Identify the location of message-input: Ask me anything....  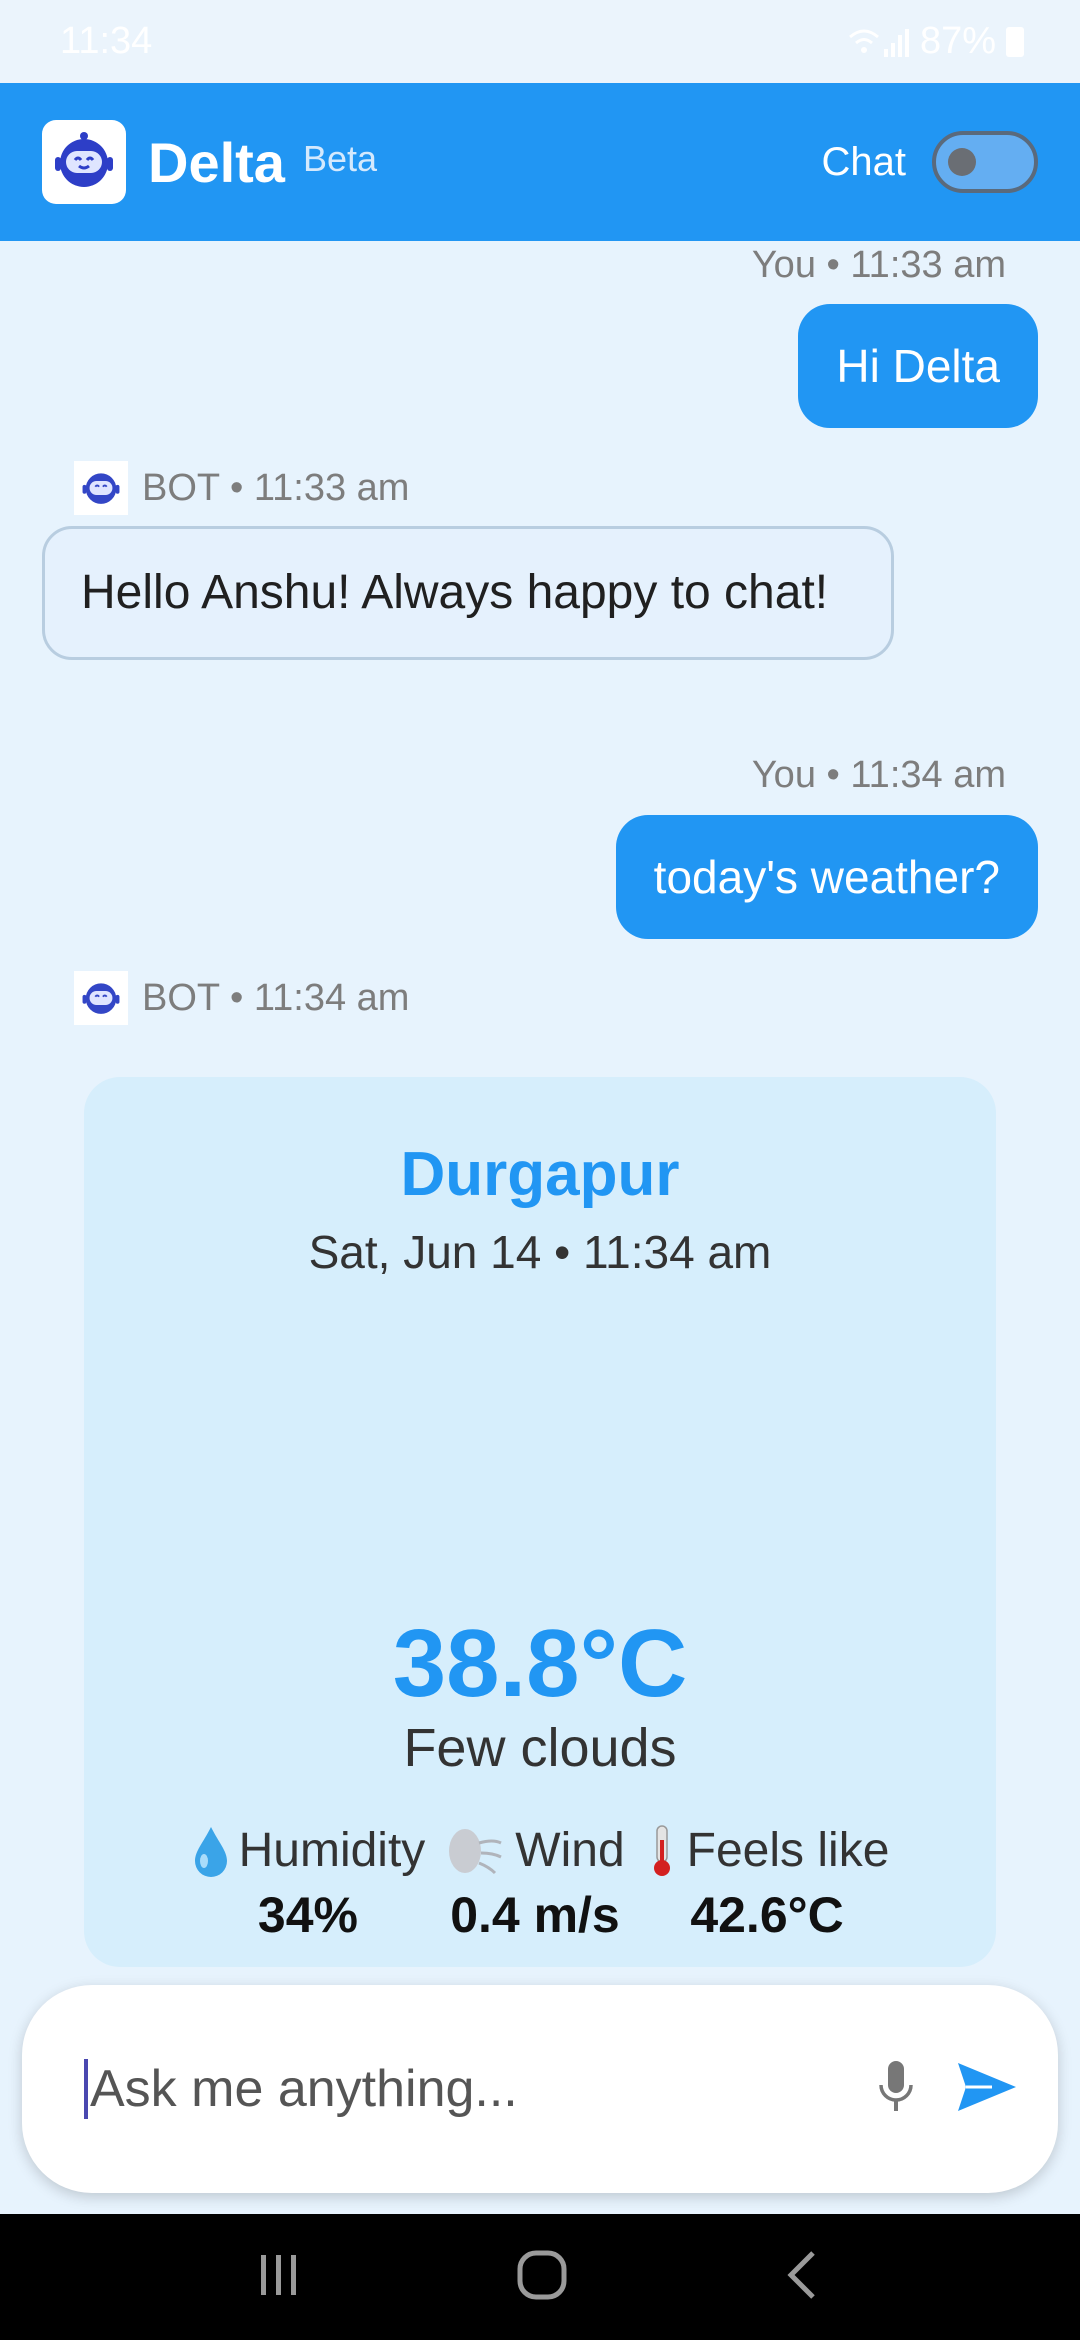
(483, 2089).